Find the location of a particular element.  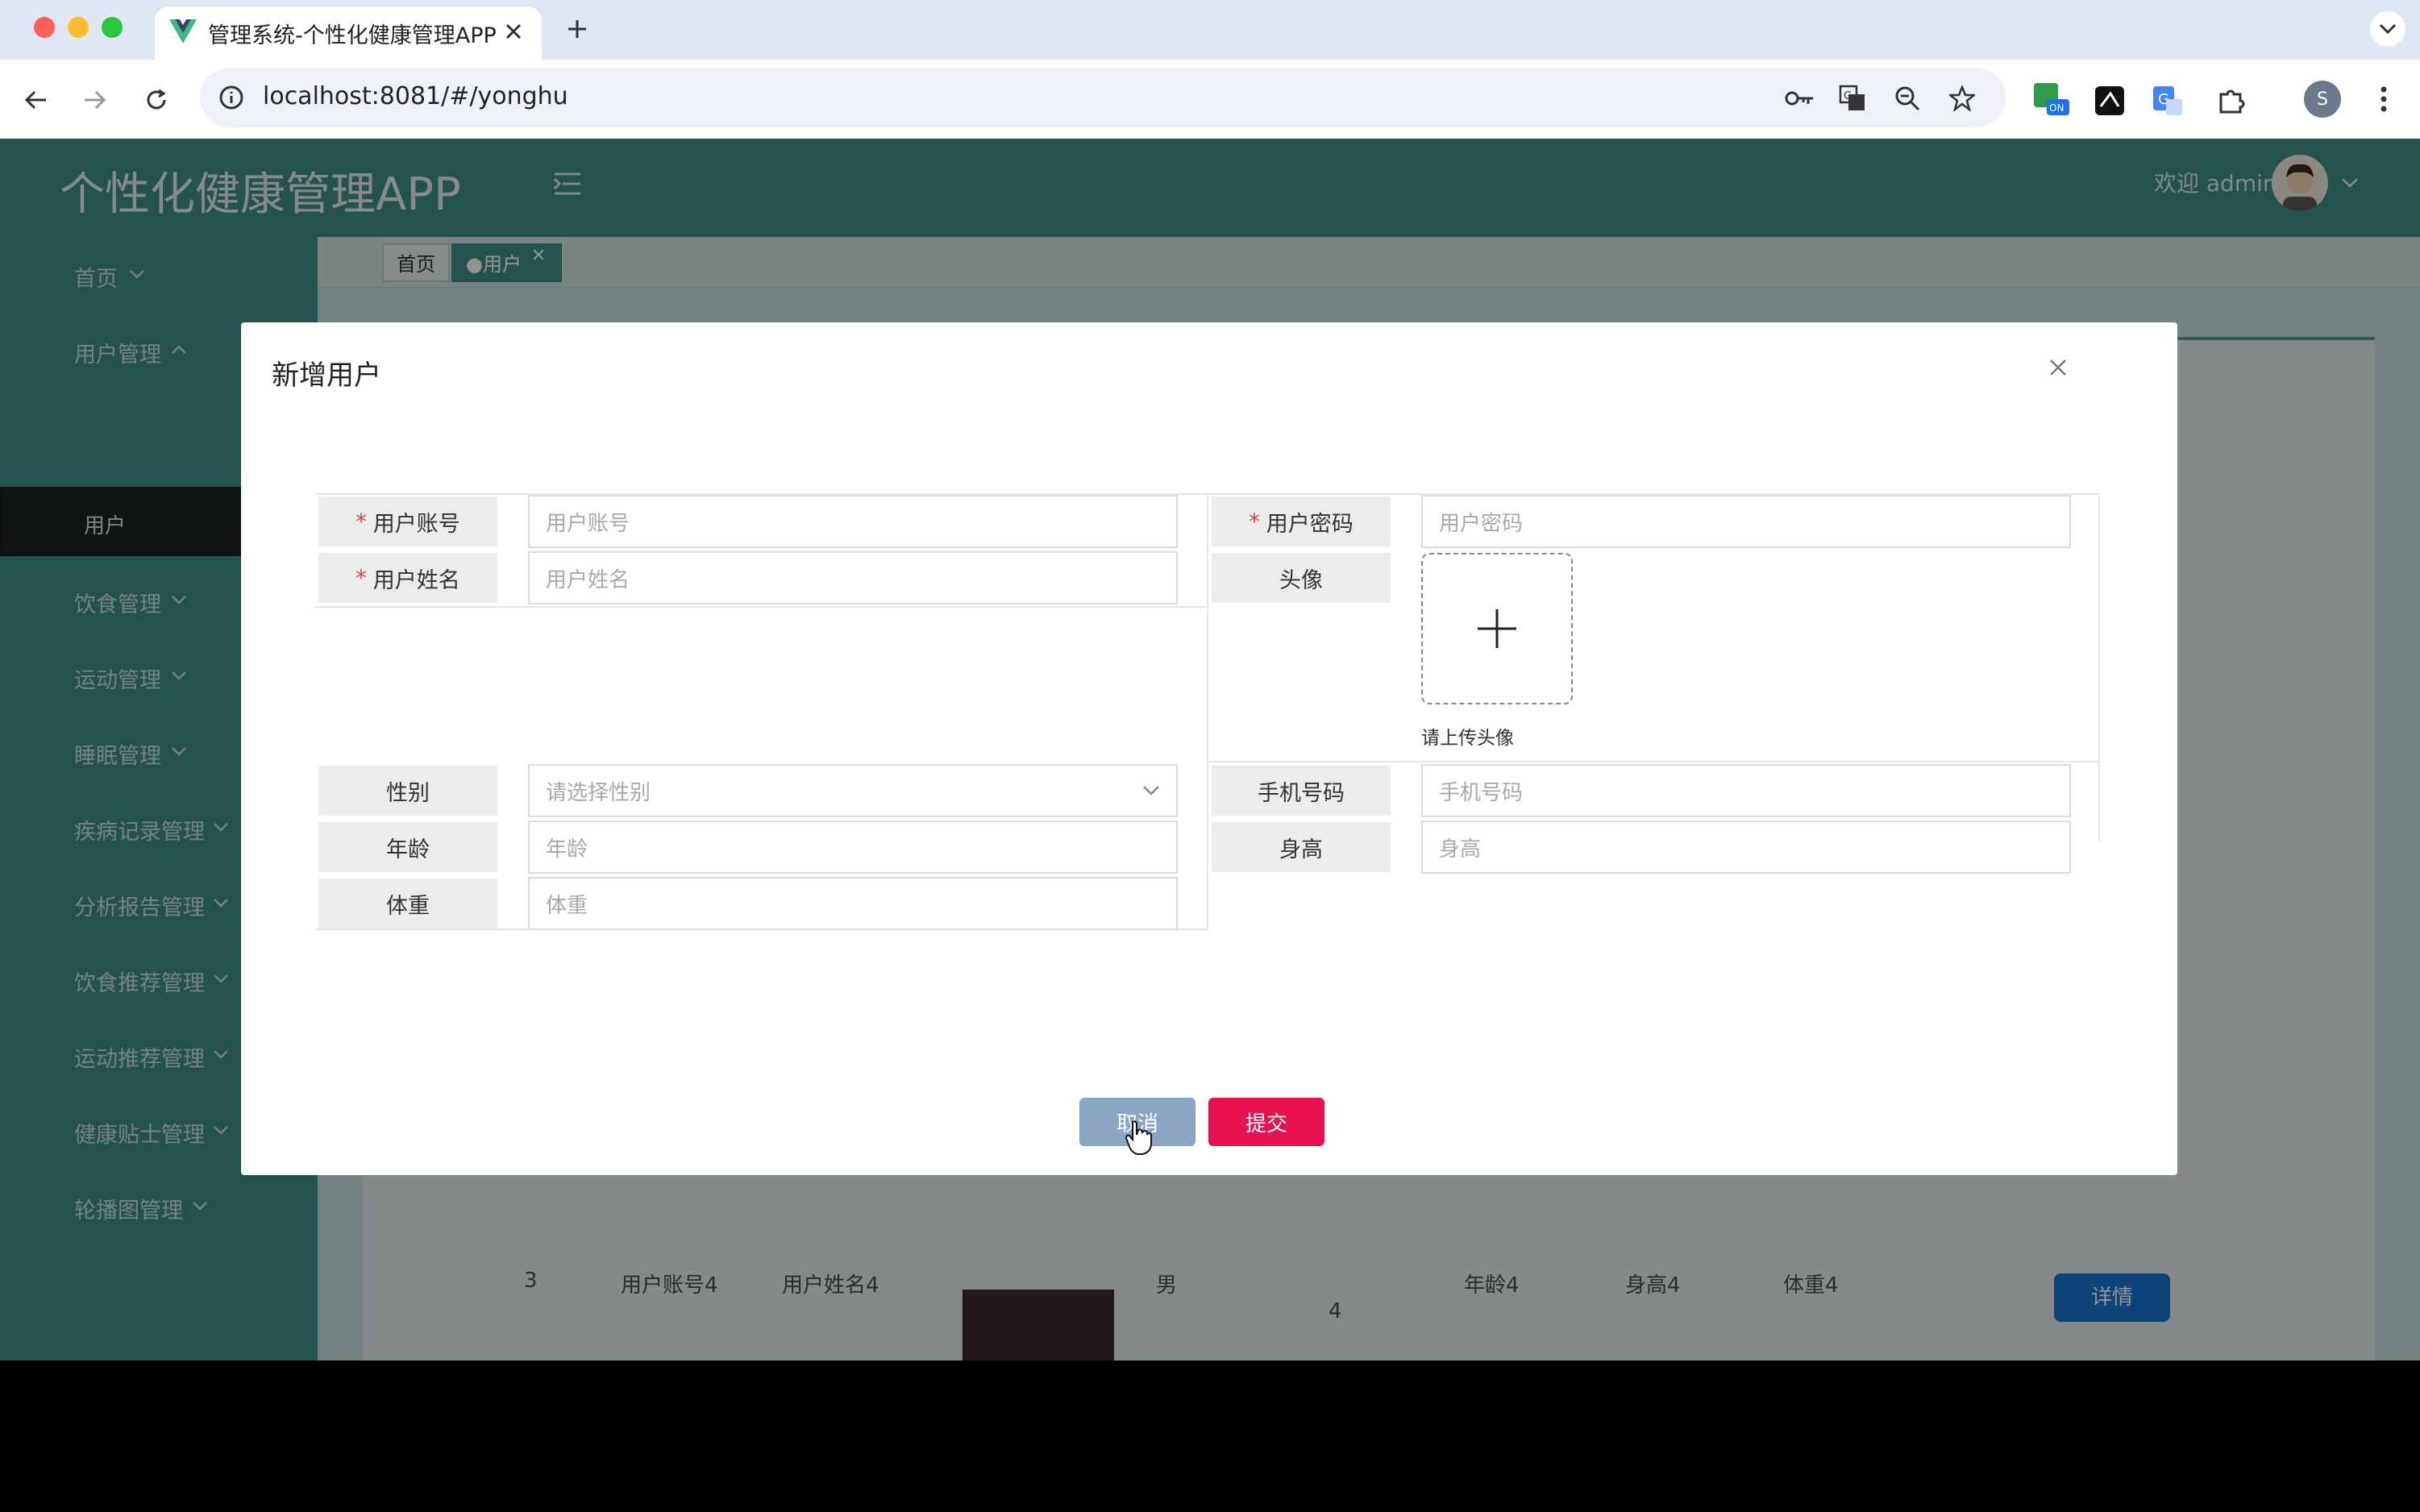

phone-input: 手机号码 is located at coordinates (1746, 790).